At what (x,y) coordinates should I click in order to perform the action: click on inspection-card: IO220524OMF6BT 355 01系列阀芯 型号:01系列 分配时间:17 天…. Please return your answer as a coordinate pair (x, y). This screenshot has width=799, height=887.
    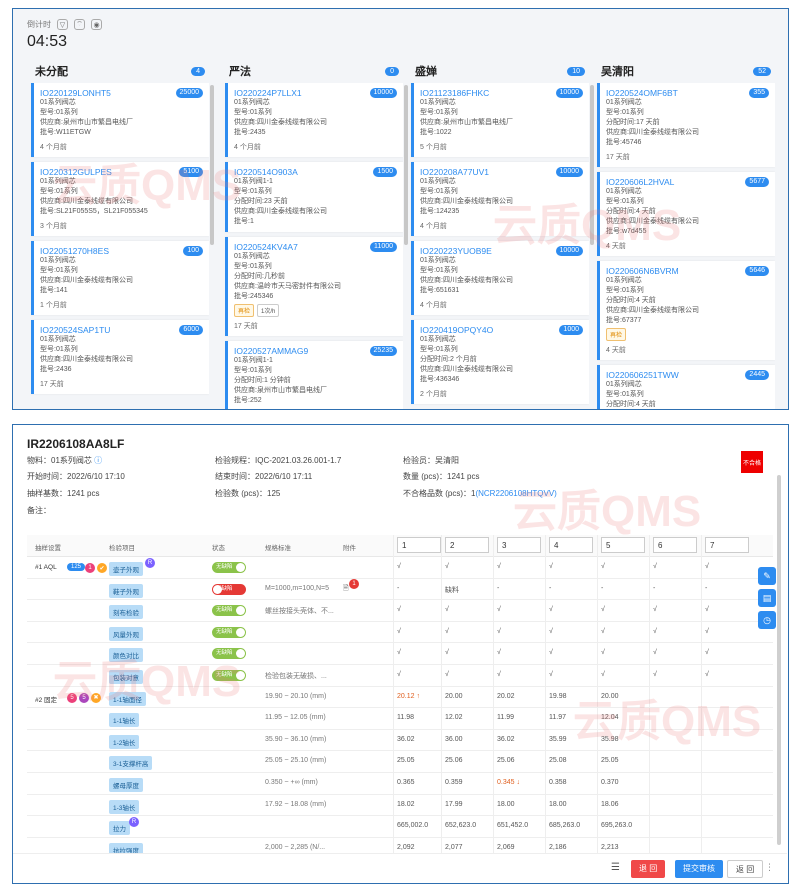
    Looking at the image, I should click on (686, 125).